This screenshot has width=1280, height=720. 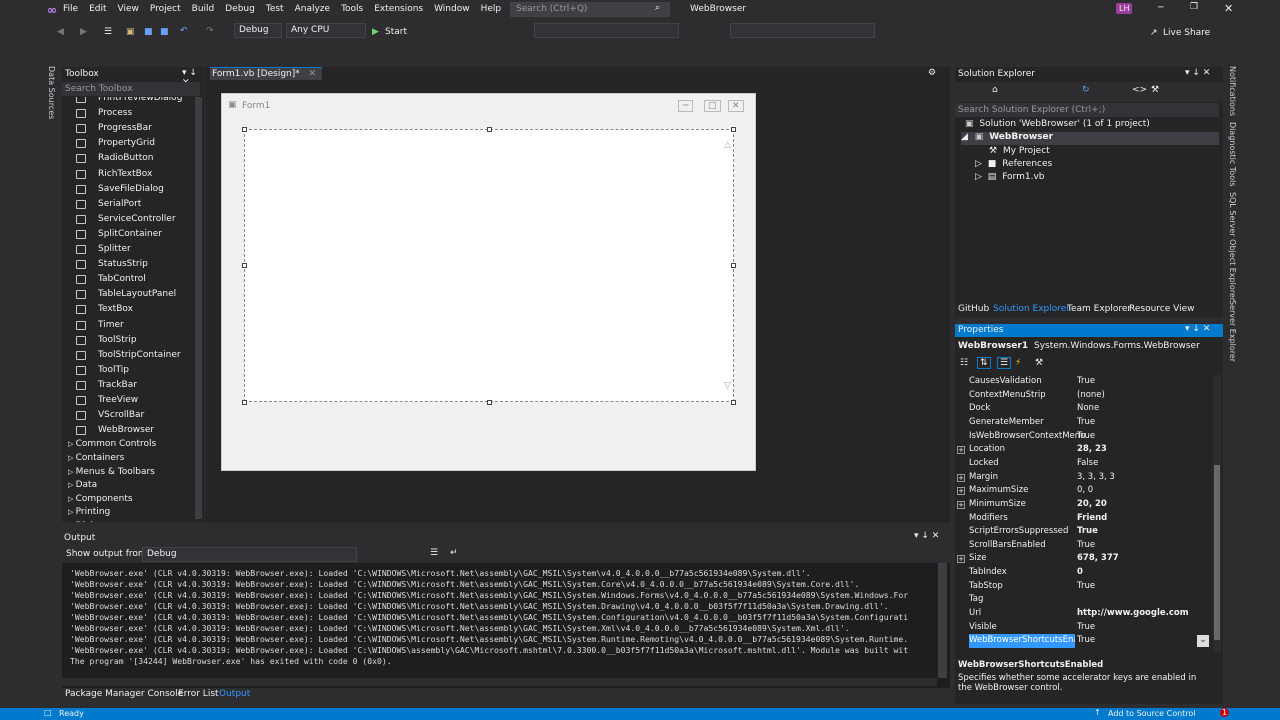 What do you see at coordinates (1232, 246) in the screenshot?
I see `sql-server-object-explorer-tab: SQL Server Object Explorer` at bounding box center [1232, 246].